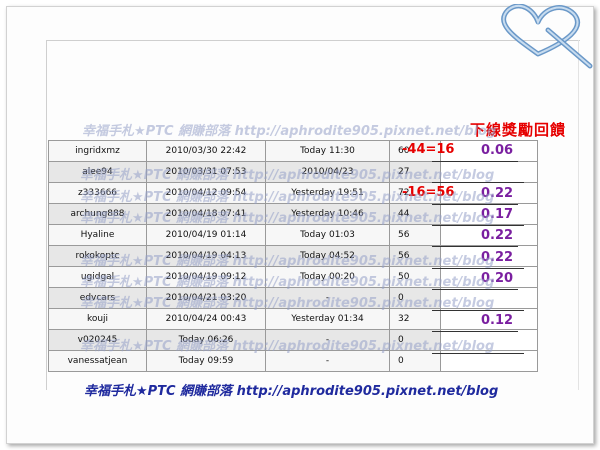 The image size is (600, 450). Describe the element at coordinates (327, 172) in the screenshot. I see `referral-last-click: 2010/04/23` at that location.